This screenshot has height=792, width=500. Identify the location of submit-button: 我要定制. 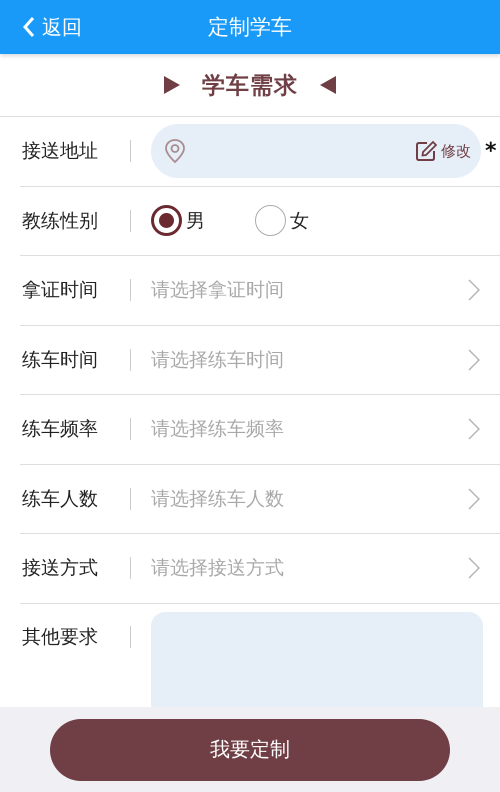
(250, 749).